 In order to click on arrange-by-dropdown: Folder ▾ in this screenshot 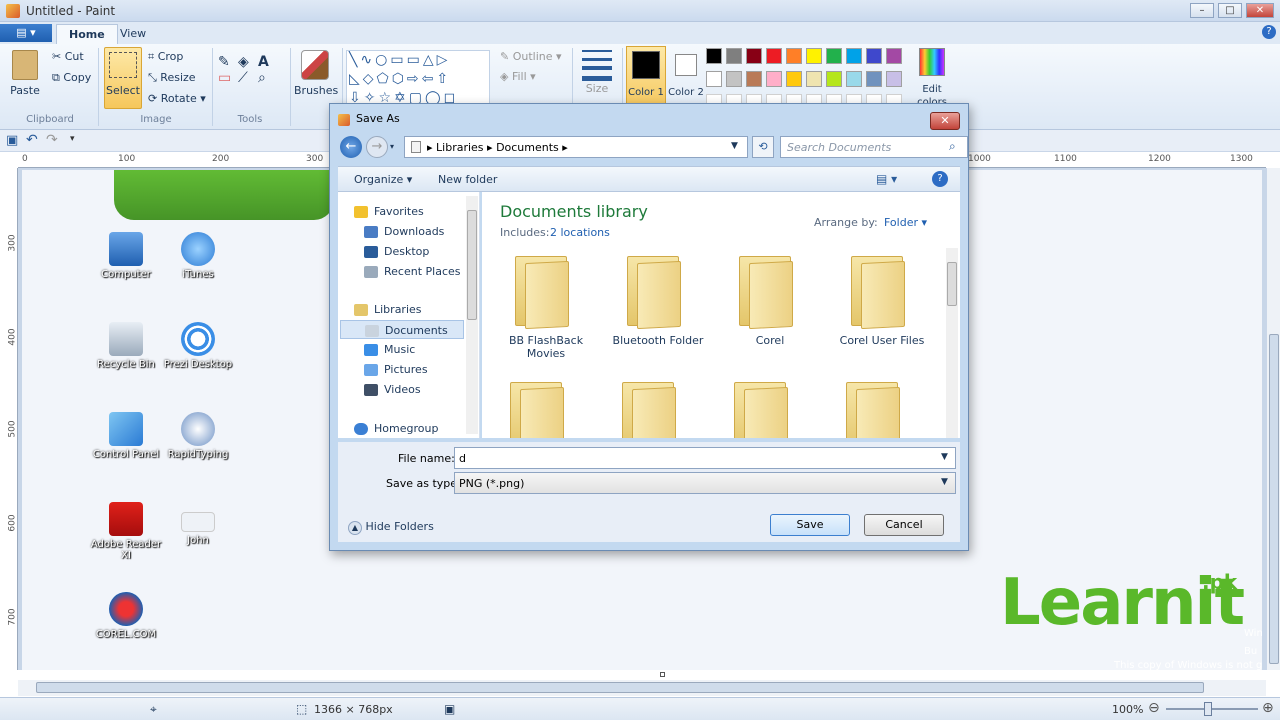, I will do `click(905, 222)`.